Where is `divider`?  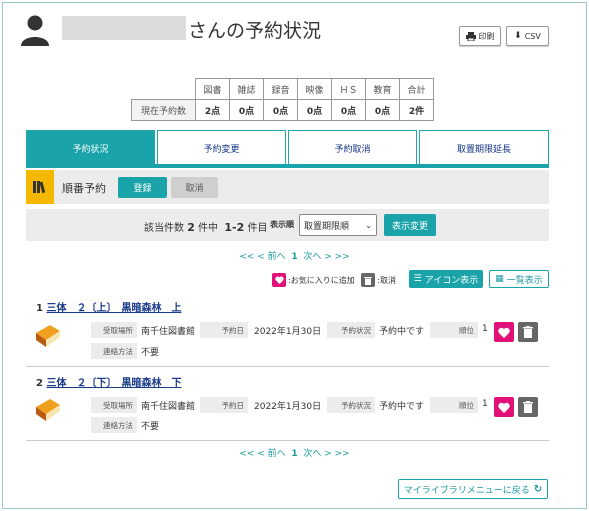 divider is located at coordinates (287, 440).